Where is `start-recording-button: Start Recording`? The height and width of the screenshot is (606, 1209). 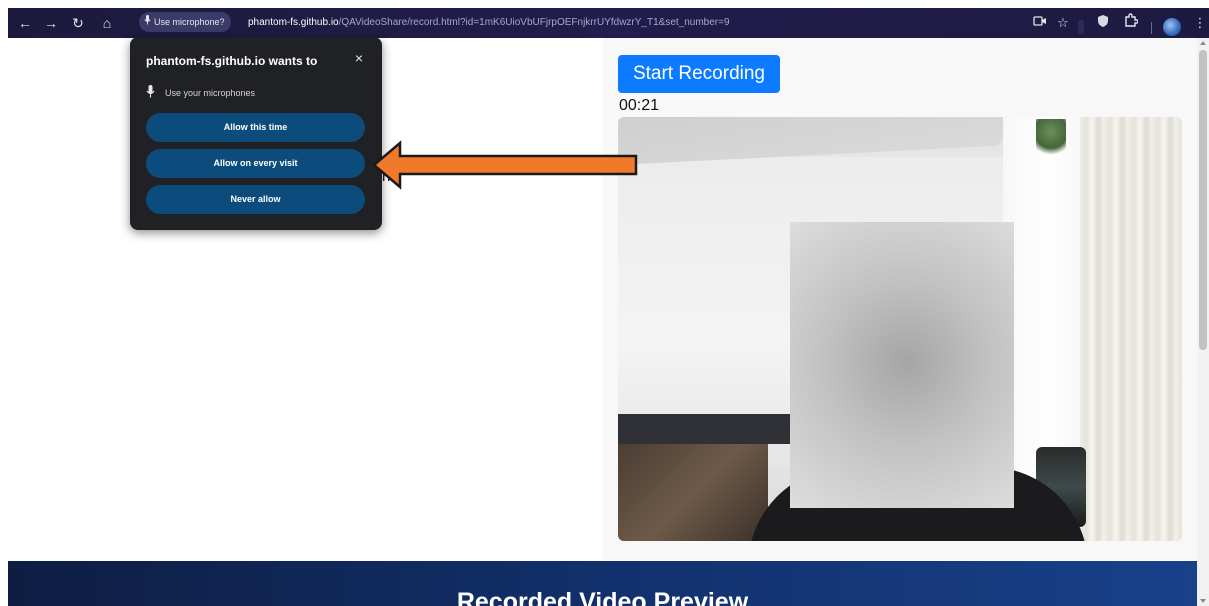
start-recording-button: Start Recording is located at coordinates (699, 74).